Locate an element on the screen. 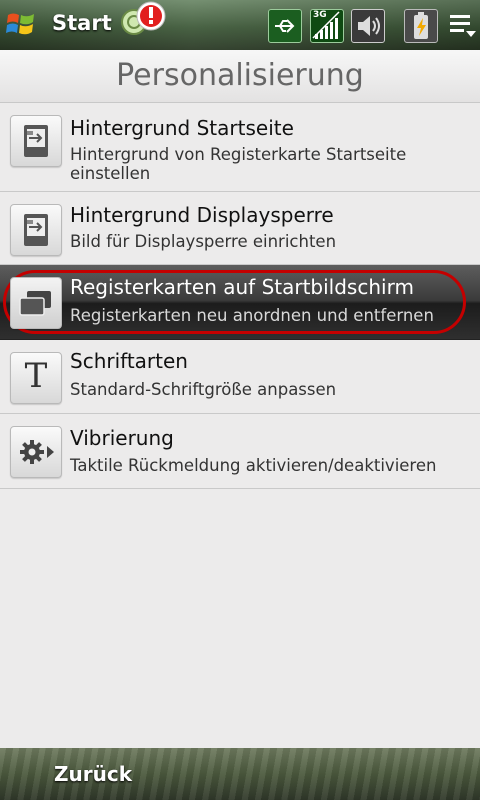 Image resolution: width=480 pixels, height=800 pixels. item-title: Hintergrund Startseite is located at coordinates (182, 128).